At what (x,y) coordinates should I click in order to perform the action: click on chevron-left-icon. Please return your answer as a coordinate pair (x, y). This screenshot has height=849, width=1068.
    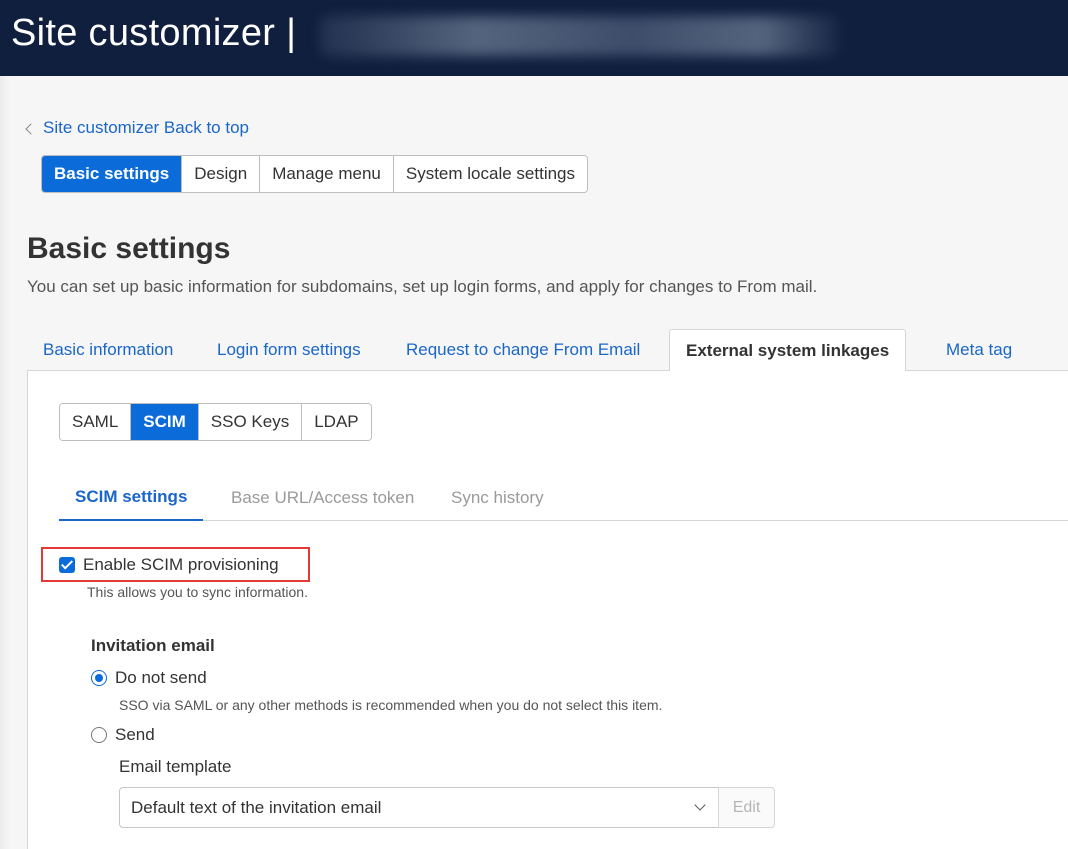
    Looking at the image, I should click on (31, 128).